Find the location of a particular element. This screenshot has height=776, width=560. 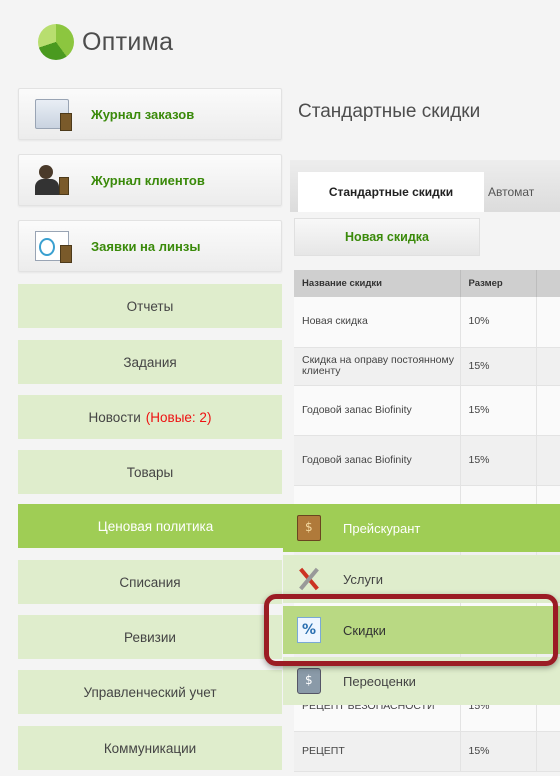

menu-item-writeoffs: Списания is located at coordinates (150, 582).